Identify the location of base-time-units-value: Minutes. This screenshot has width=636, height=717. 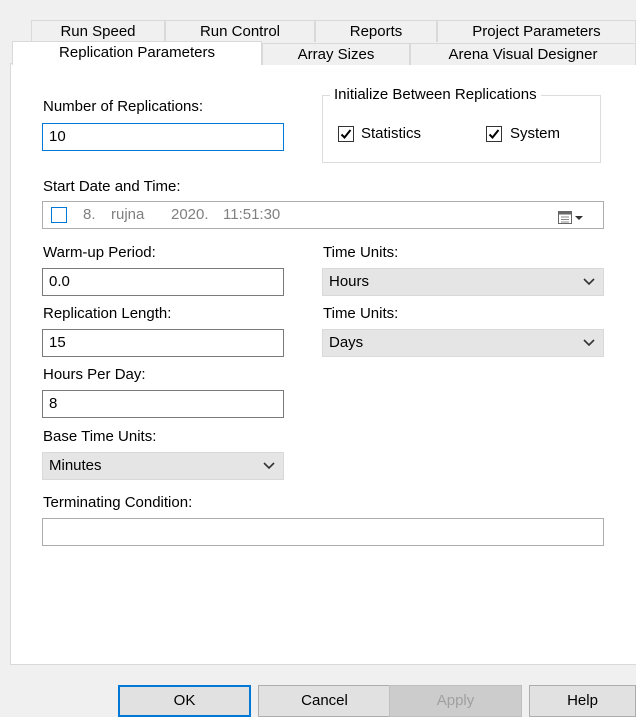
(75, 465).